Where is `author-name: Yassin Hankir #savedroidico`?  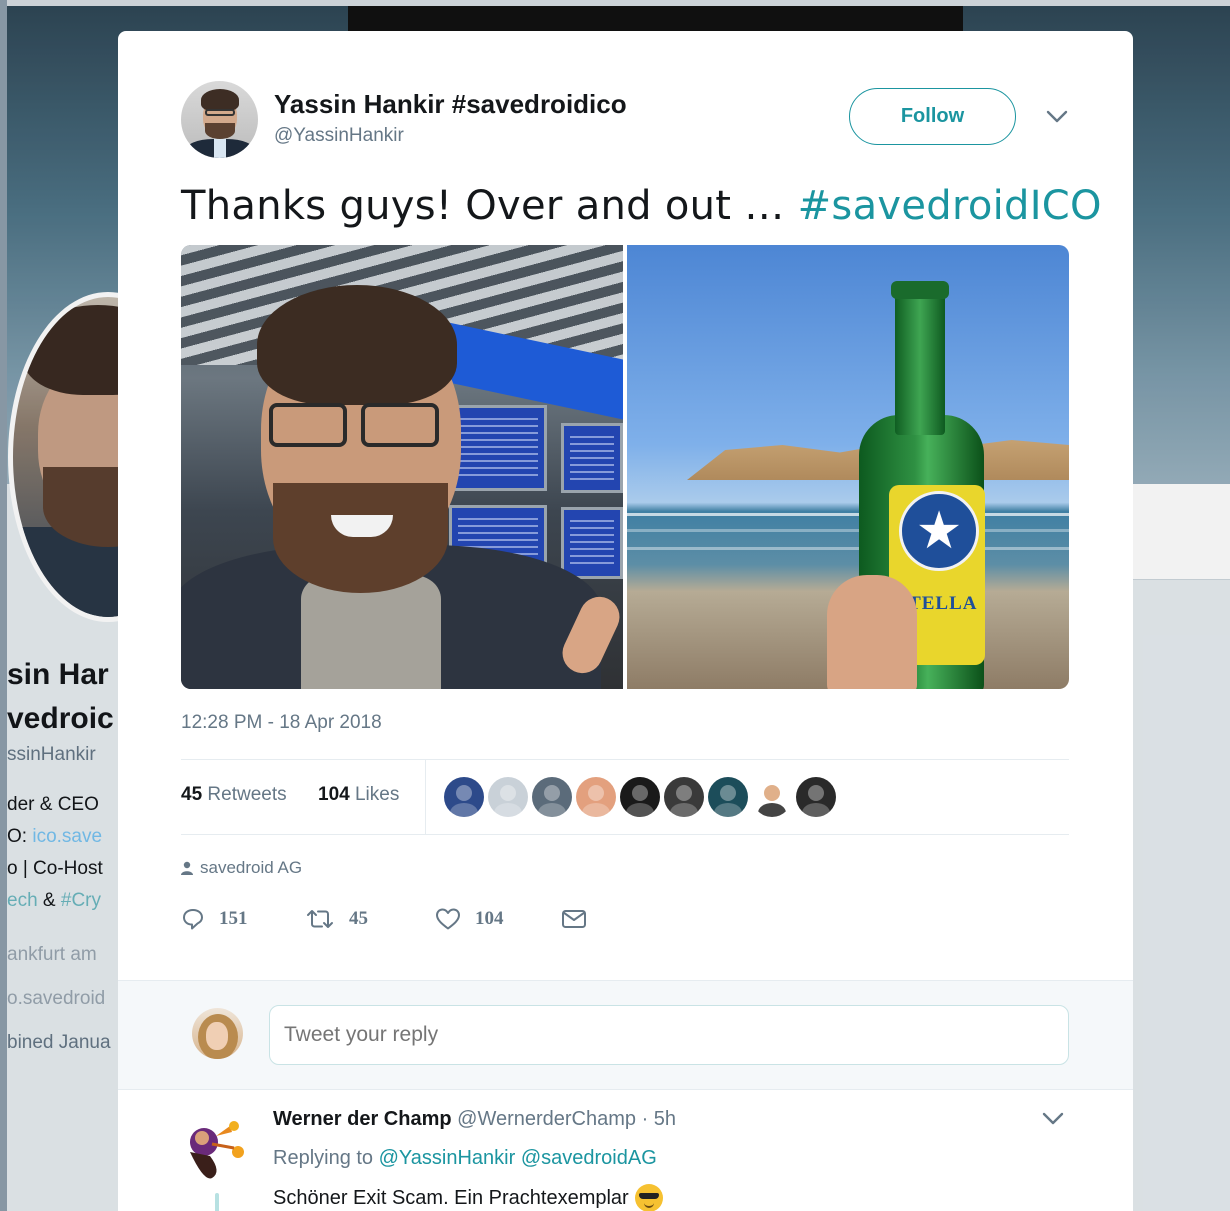 author-name: Yassin Hankir #savedroidico is located at coordinates (450, 104).